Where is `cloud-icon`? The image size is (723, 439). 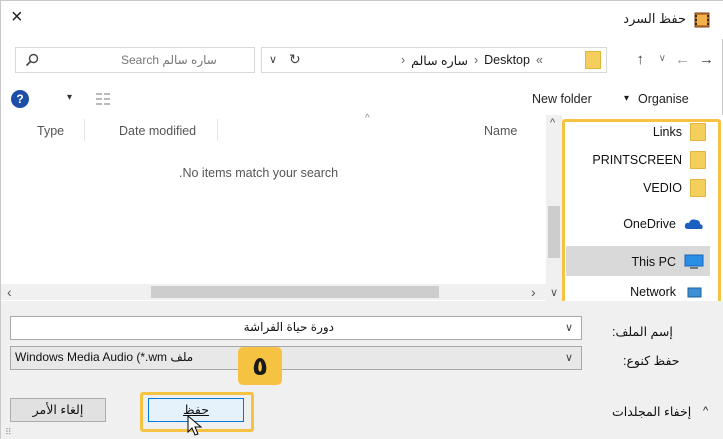 cloud-icon is located at coordinates (693, 224).